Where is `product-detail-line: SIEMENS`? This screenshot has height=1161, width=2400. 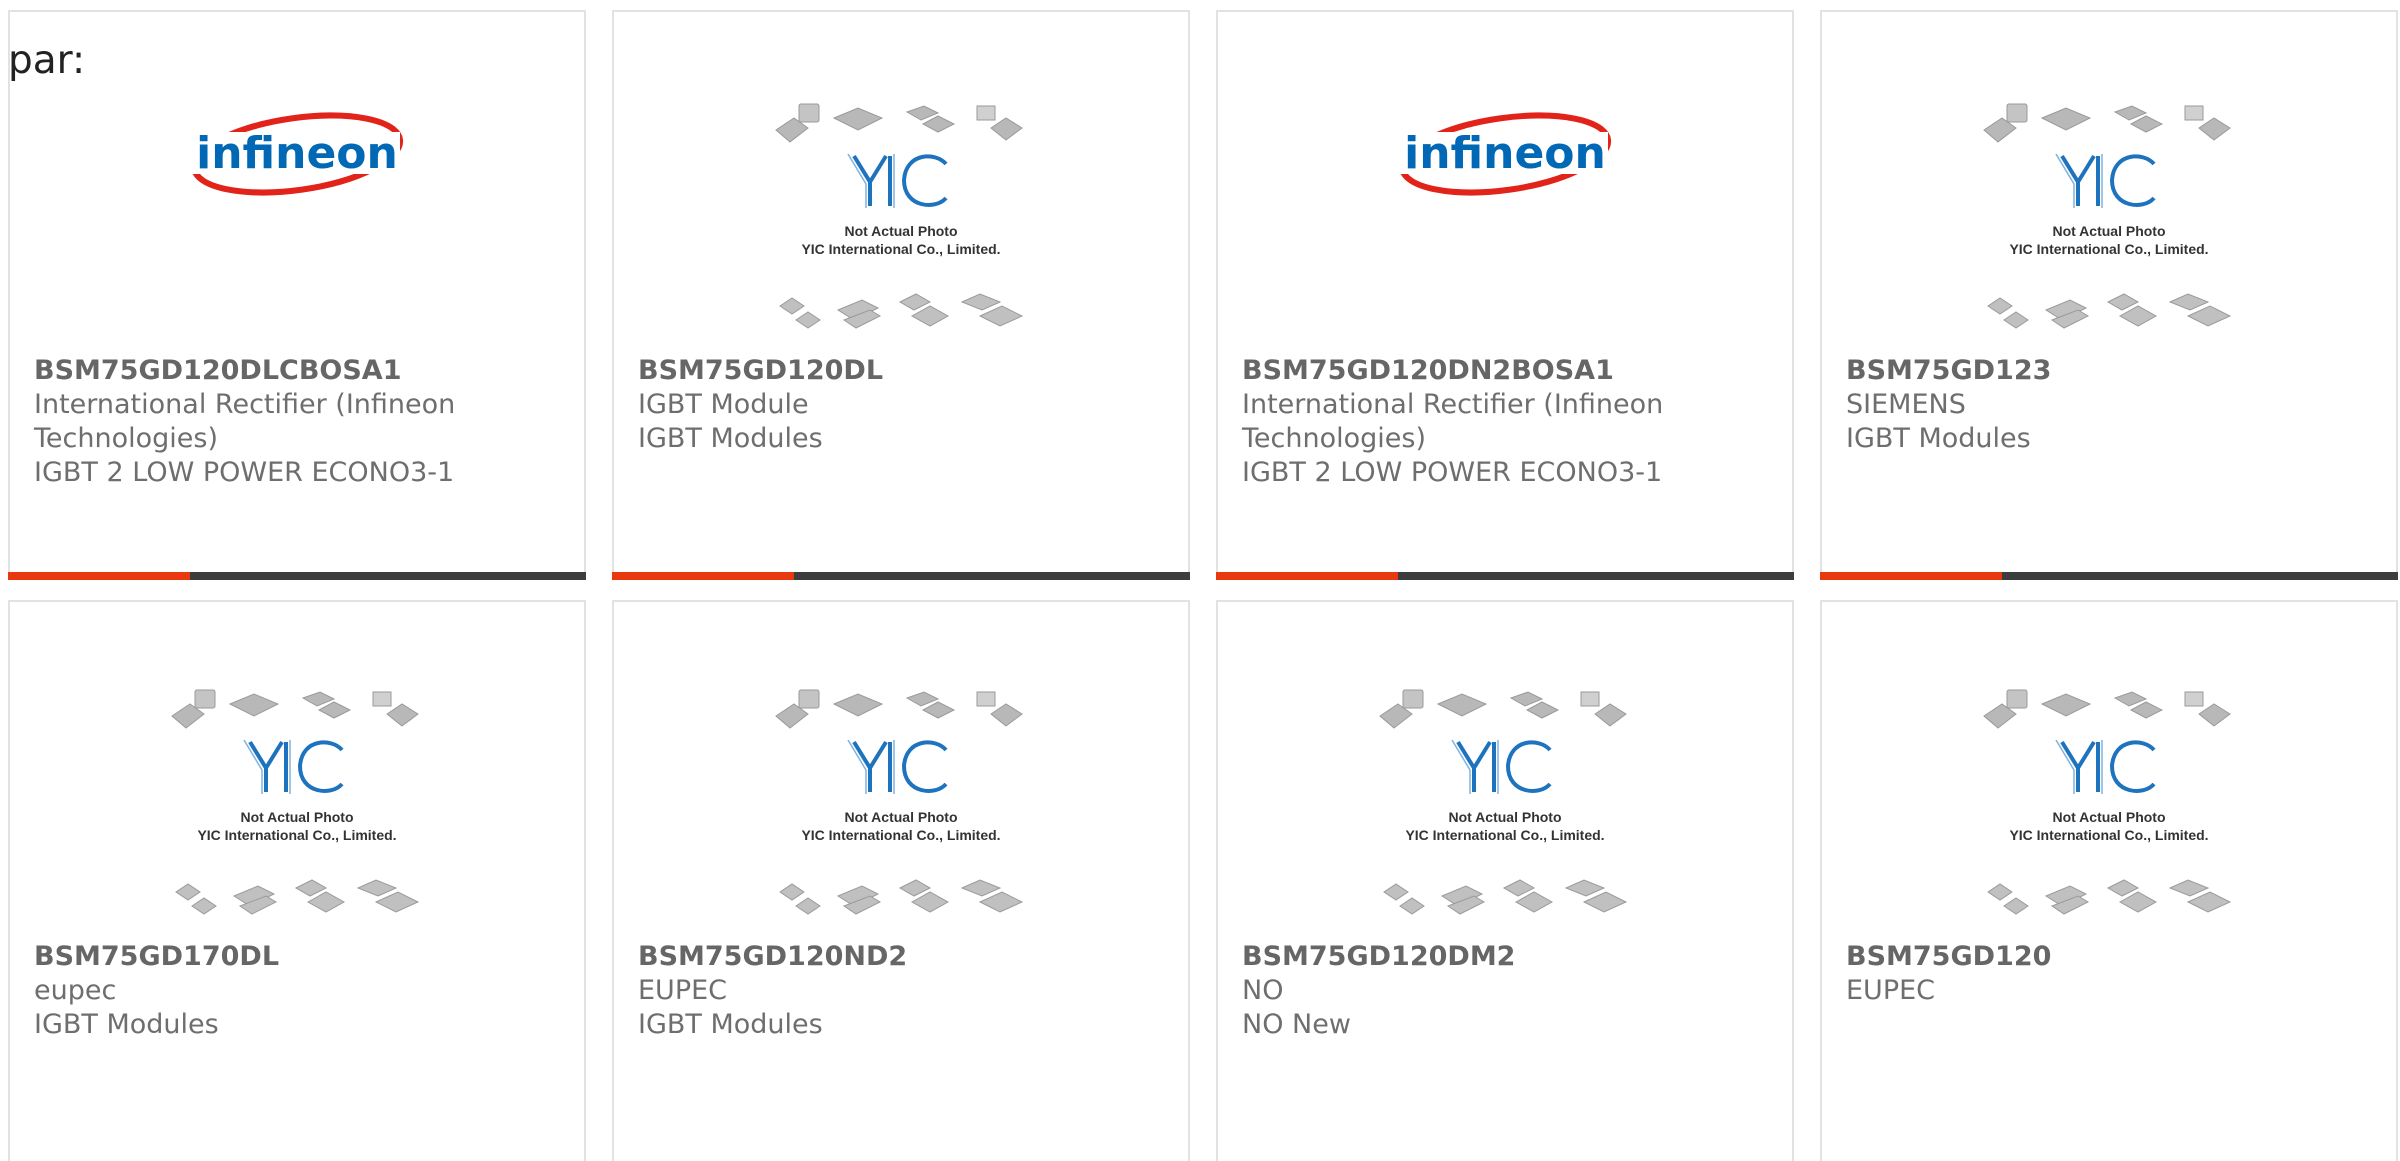
product-detail-line: SIEMENS is located at coordinates (1906, 404).